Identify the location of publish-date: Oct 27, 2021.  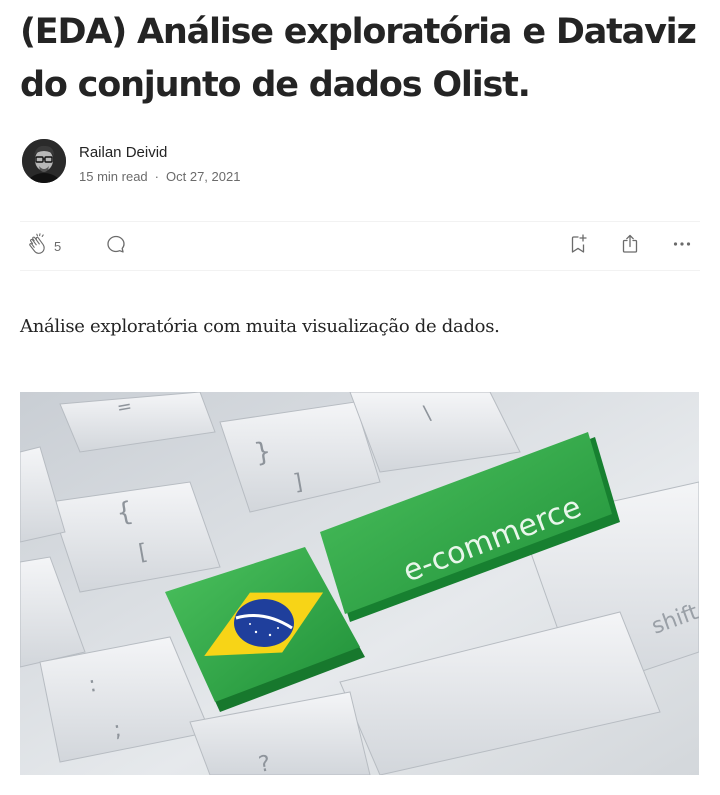
(203, 176).